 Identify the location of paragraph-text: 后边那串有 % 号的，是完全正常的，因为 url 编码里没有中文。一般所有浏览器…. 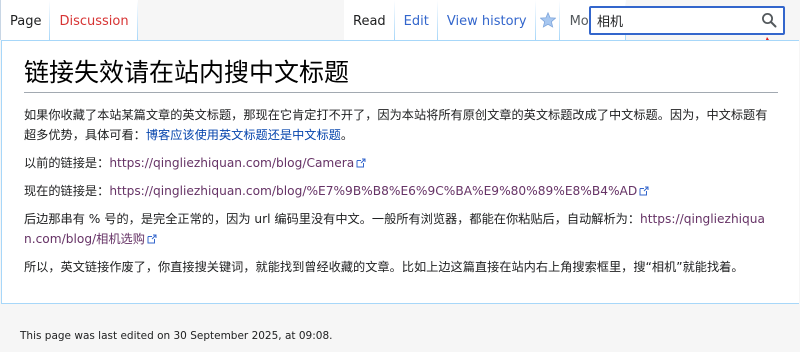
(332, 219).